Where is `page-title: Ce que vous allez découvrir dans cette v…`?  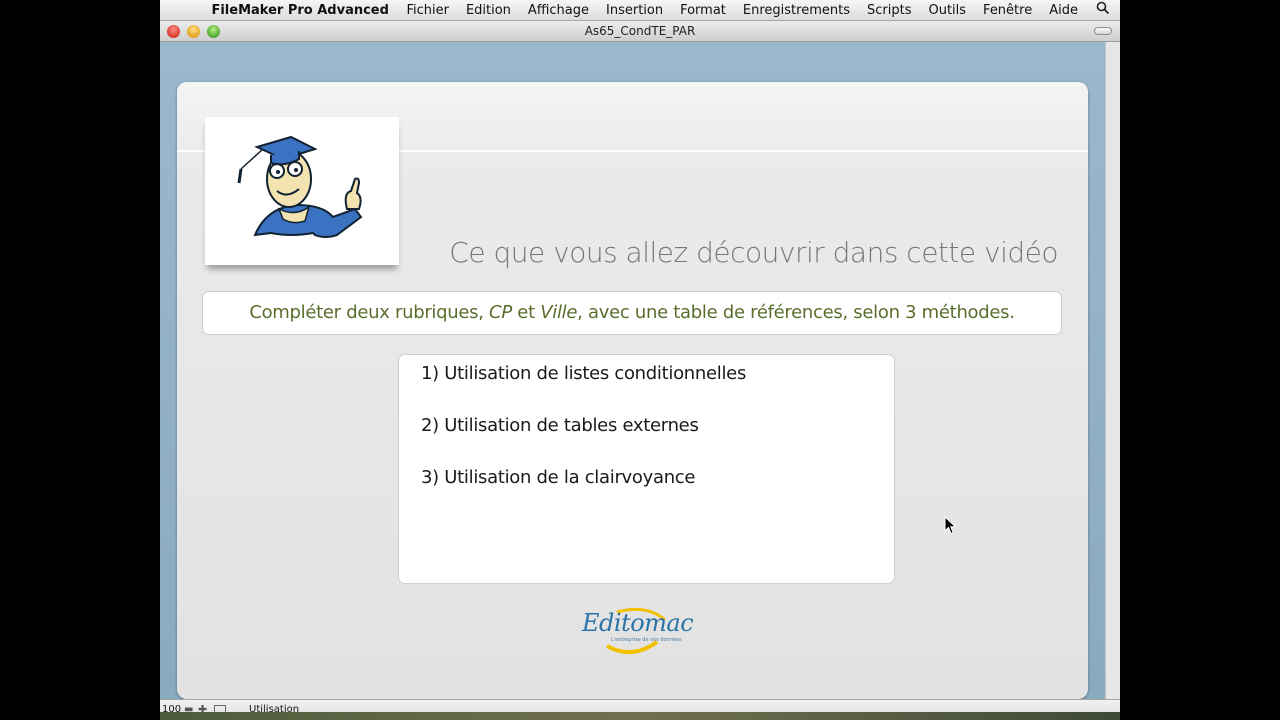
page-title: Ce que vous allez découvrir dans cette v… is located at coordinates (753, 252).